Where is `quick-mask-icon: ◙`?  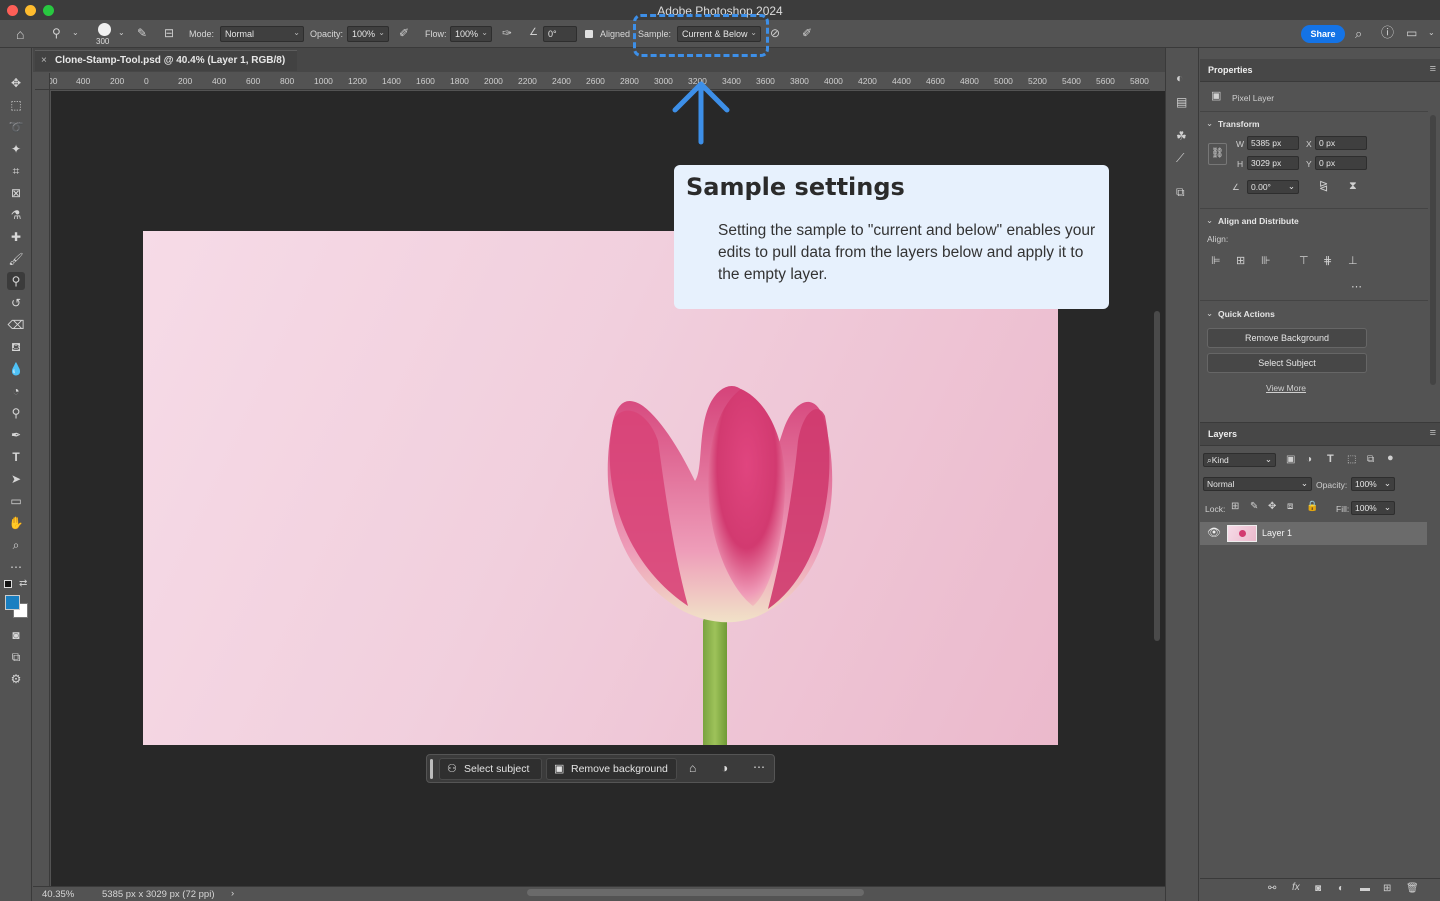 quick-mask-icon: ◙ is located at coordinates (16, 635).